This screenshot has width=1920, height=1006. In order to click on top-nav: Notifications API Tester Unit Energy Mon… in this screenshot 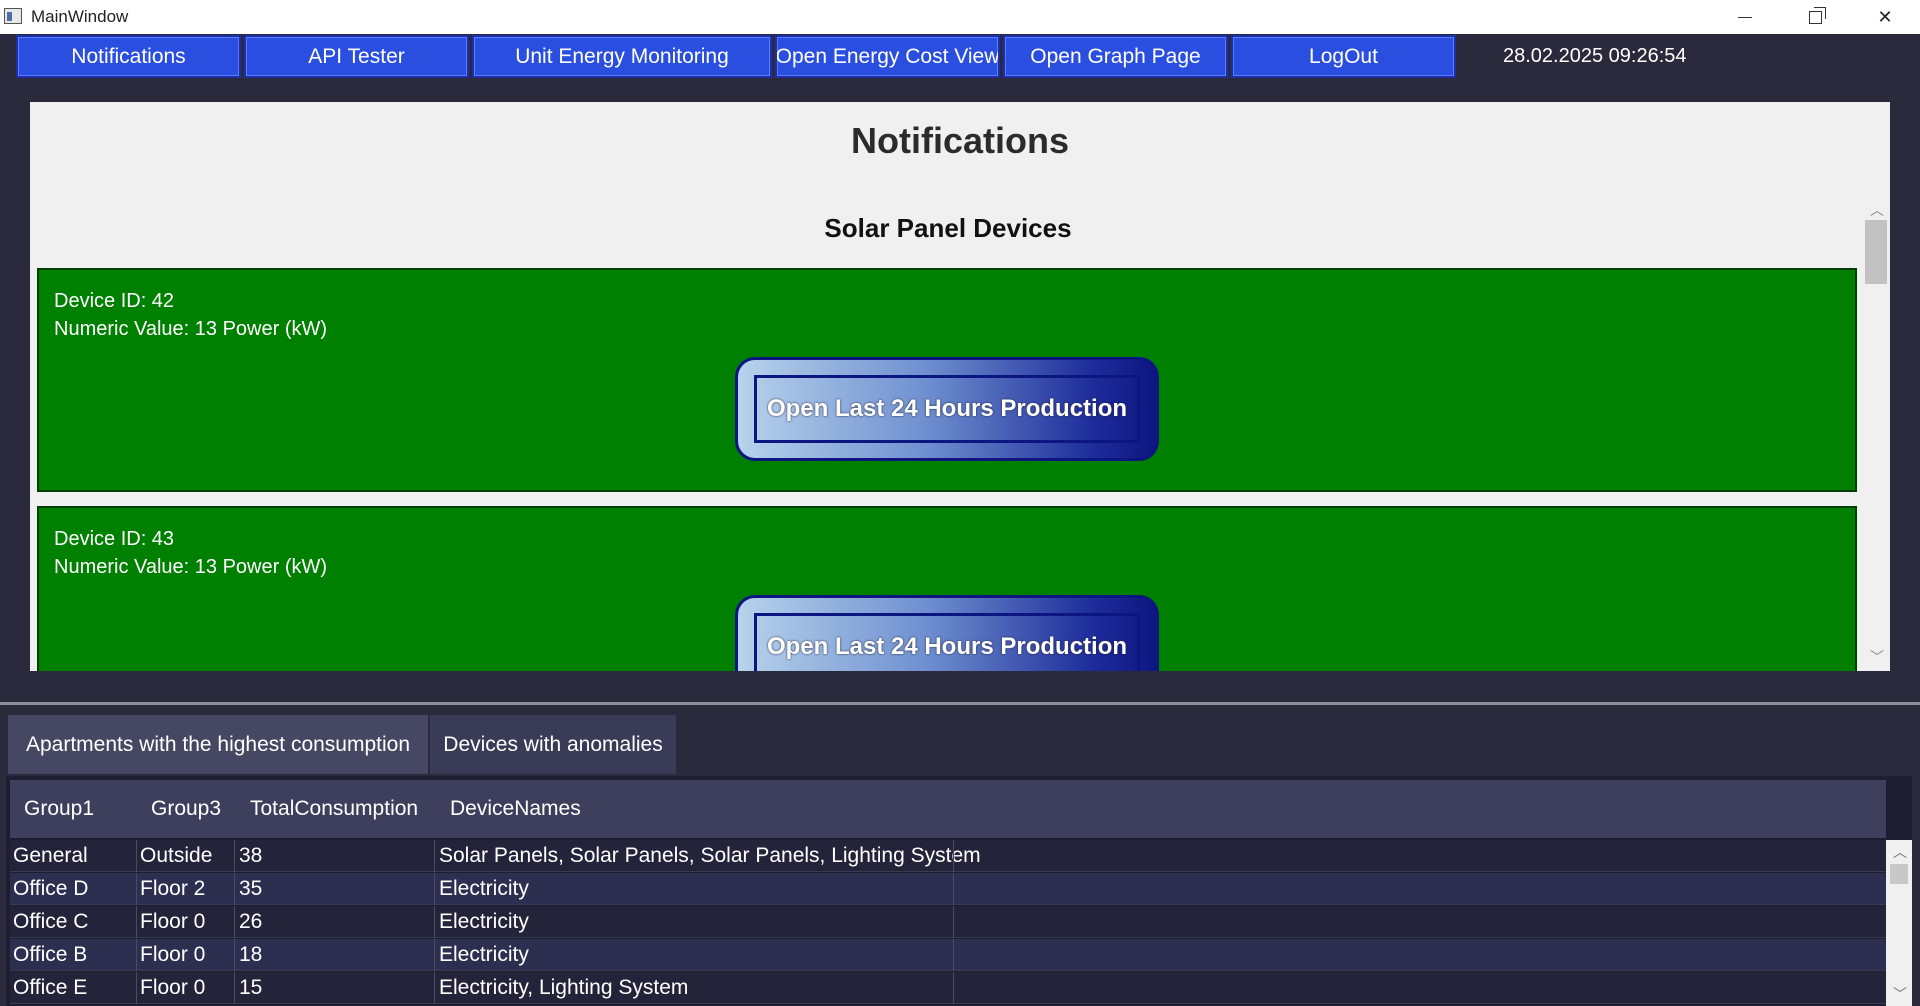, I will do `click(960, 58)`.